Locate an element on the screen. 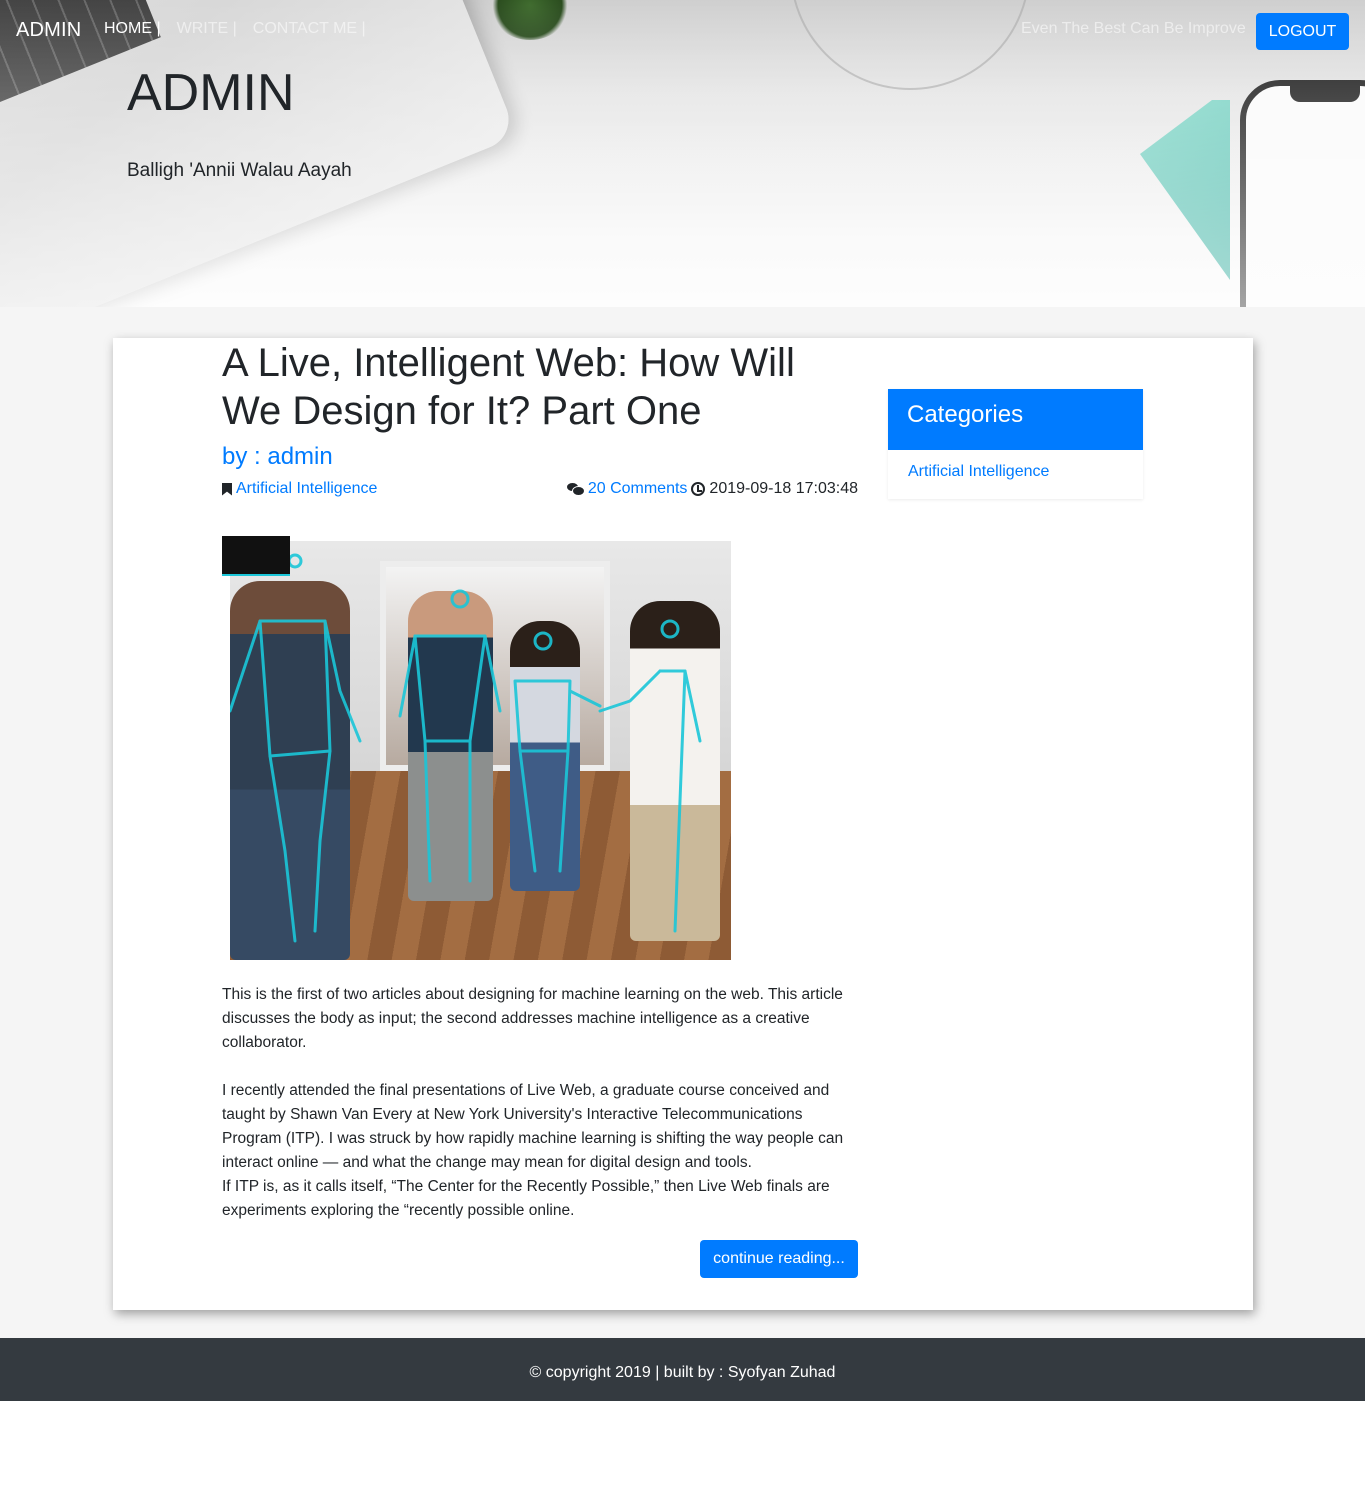  pose-skeleton-overlay is located at coordinates (466, 748).